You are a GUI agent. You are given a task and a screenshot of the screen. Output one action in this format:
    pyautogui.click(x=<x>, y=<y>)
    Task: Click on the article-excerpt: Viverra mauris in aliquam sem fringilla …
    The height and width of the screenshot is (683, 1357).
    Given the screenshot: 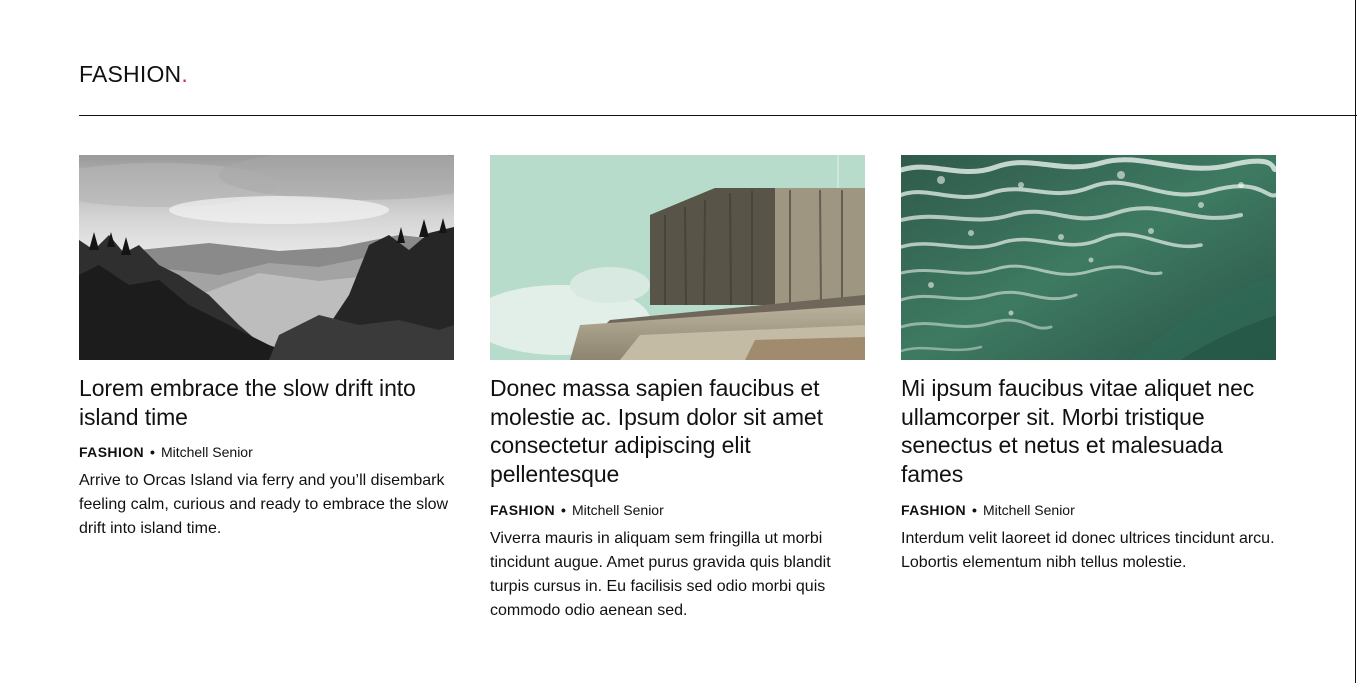 What is the action you would take?
    pyautogui.click(x=660, y=574)
    